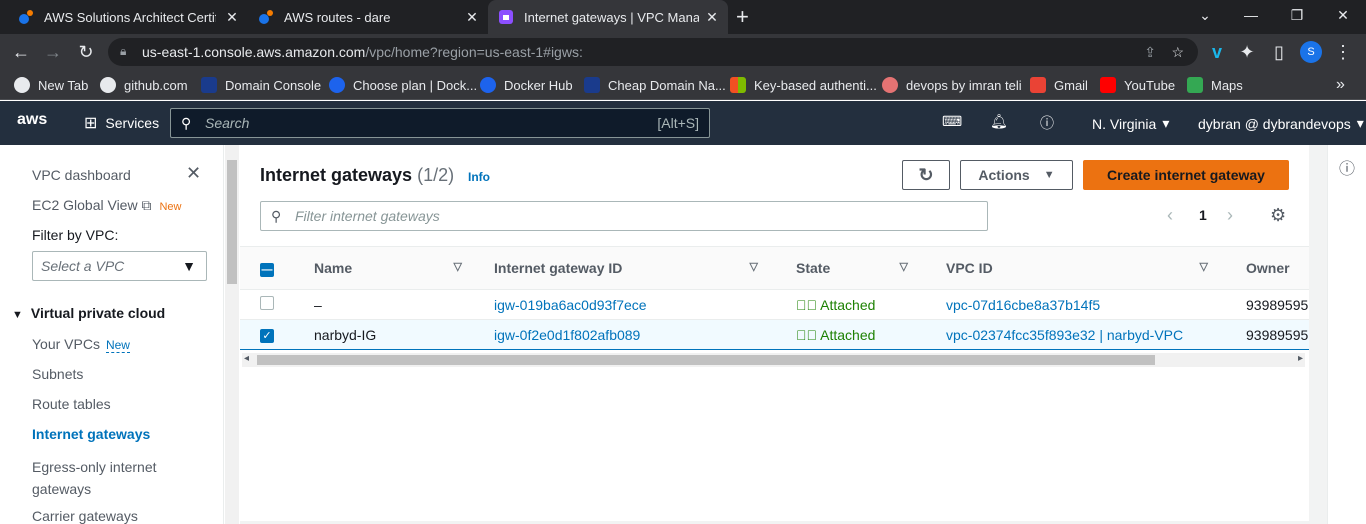 This screenshot has height=524, width=1366. Describe the element at coordinates (209, 85) in the screenshot. I see `domain-icon` at that location.